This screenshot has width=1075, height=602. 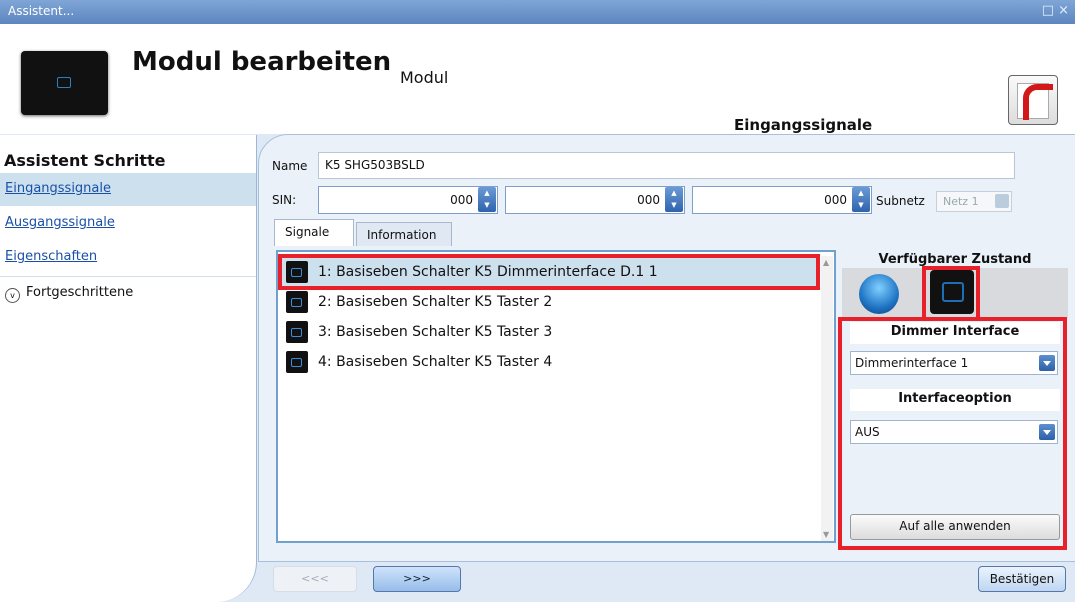 I want to click on list-item-label: 2: Basiseben Schalter K5 Taster 2, so click(x=435, y=302).